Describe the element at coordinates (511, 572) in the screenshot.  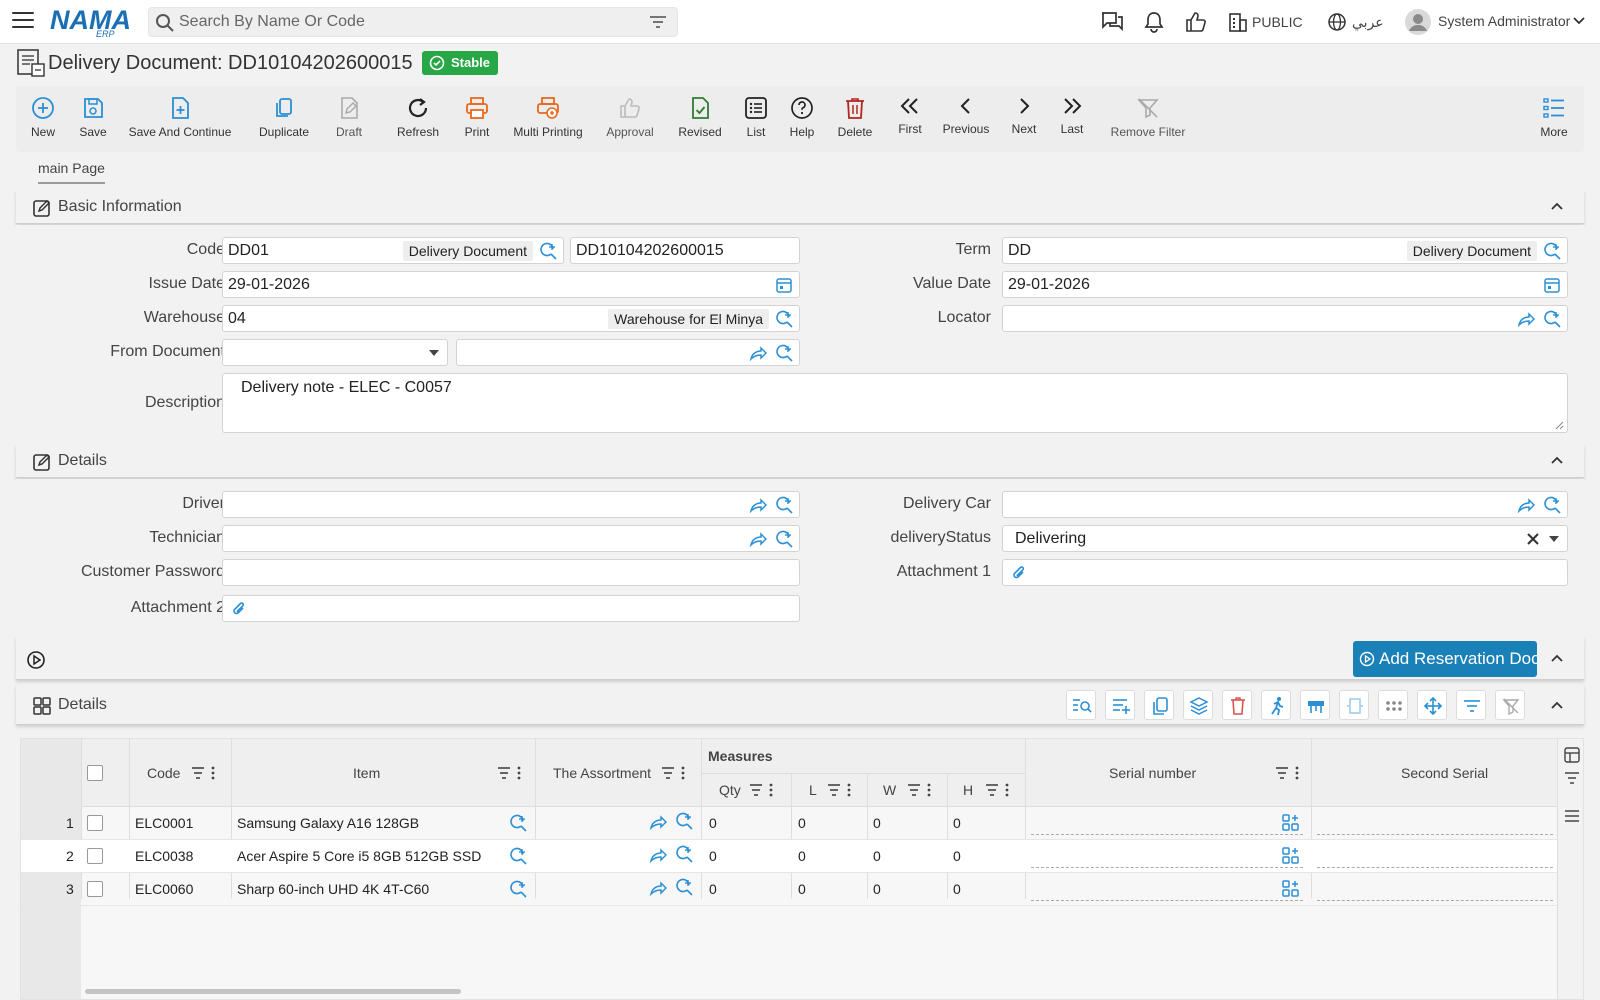
I see `customer-password-field` at that location.